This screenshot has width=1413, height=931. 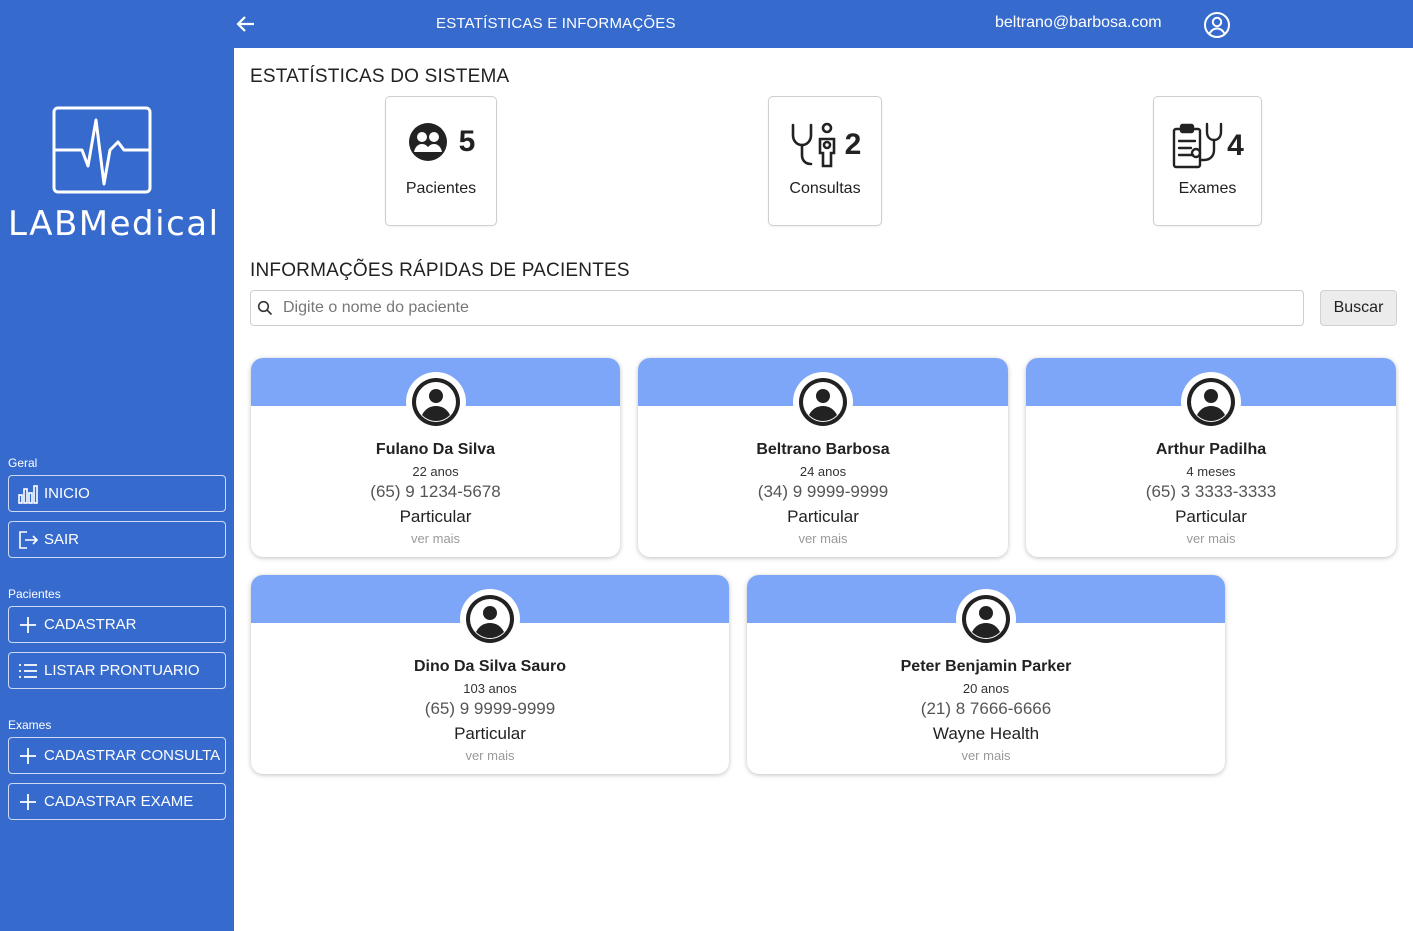 I want to click on stats-heading: ESTATÍSTICAS DO SISTEMA, so click(x=380, y=76).